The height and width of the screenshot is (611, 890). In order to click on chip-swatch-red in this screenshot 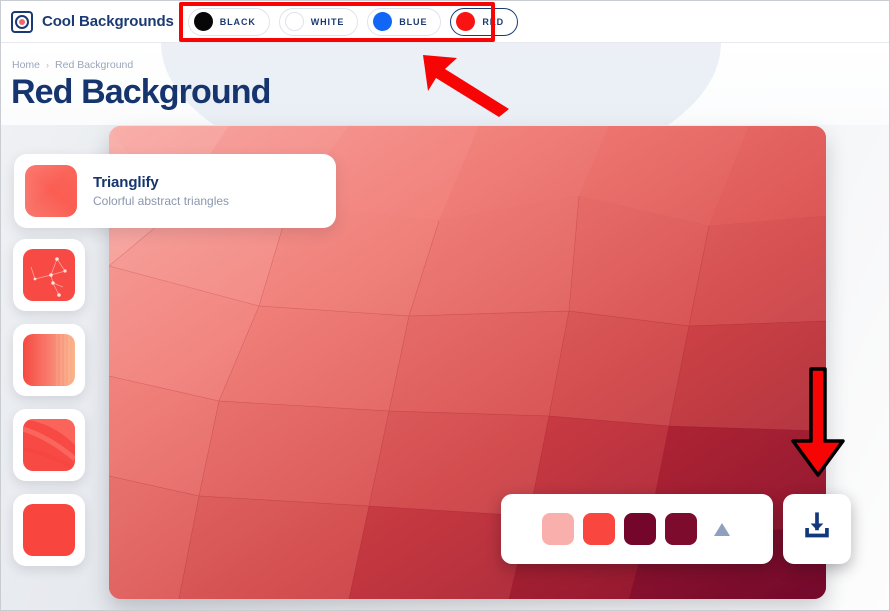, I will do `click(466, 21)`.